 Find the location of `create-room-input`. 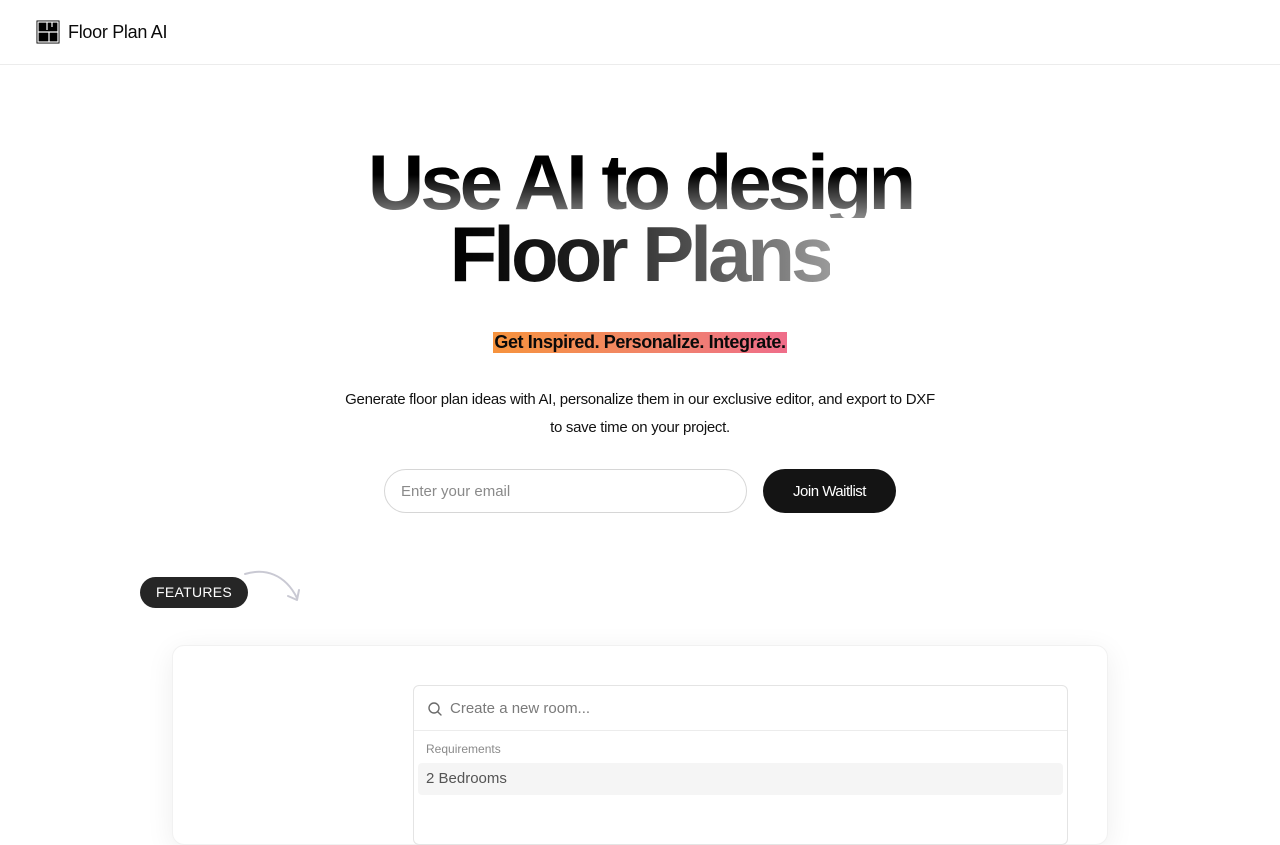

create-room-input is located at coordinates (750, 708).